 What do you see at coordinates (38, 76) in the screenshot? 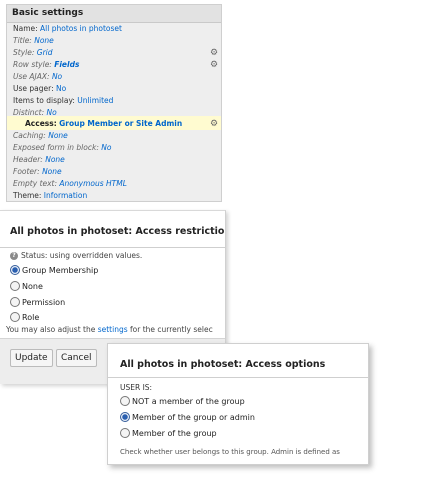
I see `setting-row-use-ajax: Use AJAX: No` at bounding box center [38, 76].